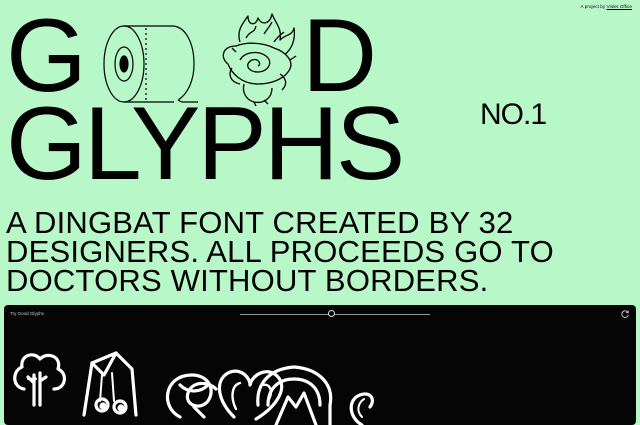 The width and height of the screenshot is (640, 425). I want to click on violet-office-link: Violet Office, so click(619, 6).